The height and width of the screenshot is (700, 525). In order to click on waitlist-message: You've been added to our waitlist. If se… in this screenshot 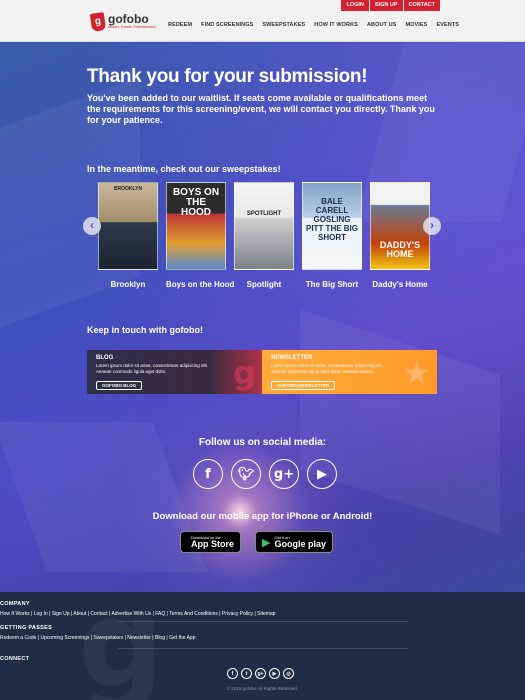, I will do `click(261, 109)`.